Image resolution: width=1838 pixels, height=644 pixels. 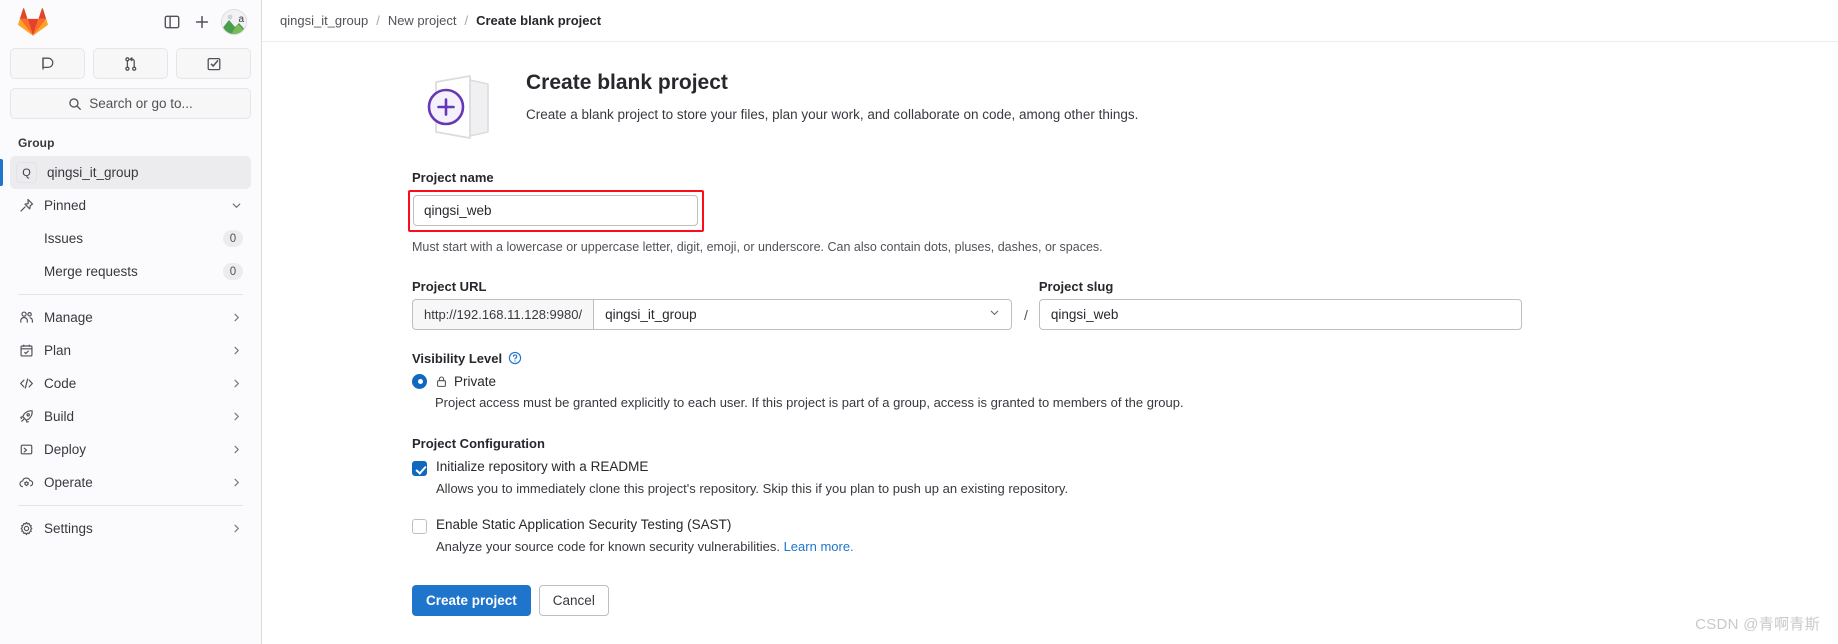 I want to click on readme-checkbox, so click(x=419, y=469).